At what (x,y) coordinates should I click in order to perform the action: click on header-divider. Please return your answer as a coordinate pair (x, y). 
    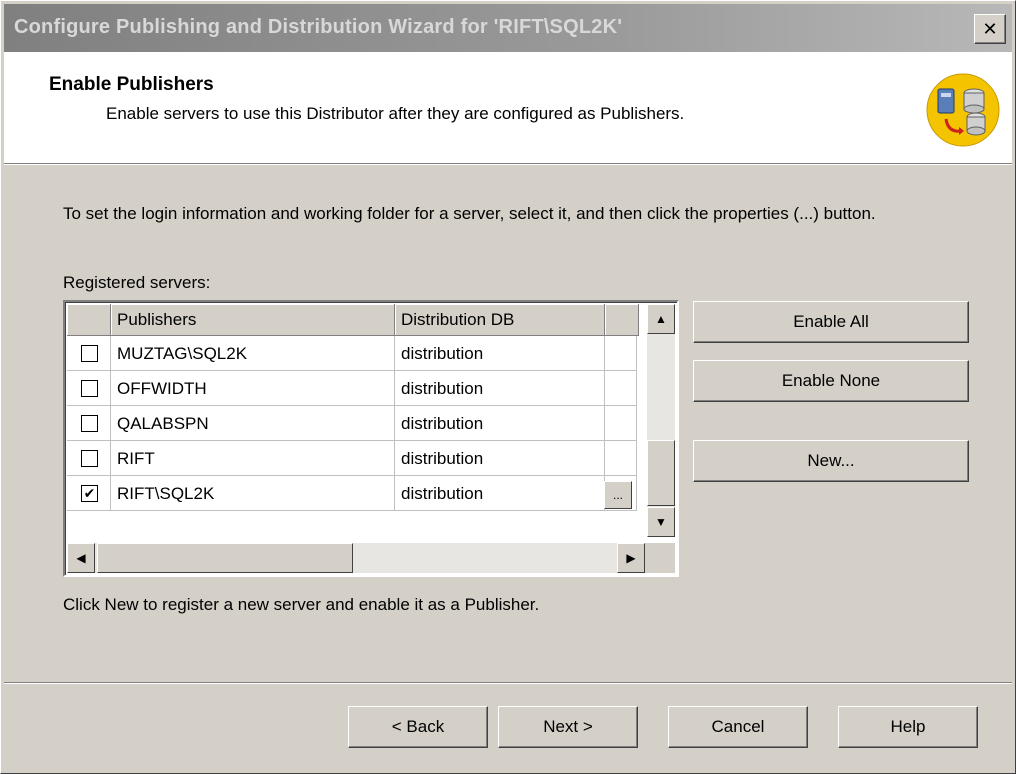
    Looking at the image, I should click on (508, 164).